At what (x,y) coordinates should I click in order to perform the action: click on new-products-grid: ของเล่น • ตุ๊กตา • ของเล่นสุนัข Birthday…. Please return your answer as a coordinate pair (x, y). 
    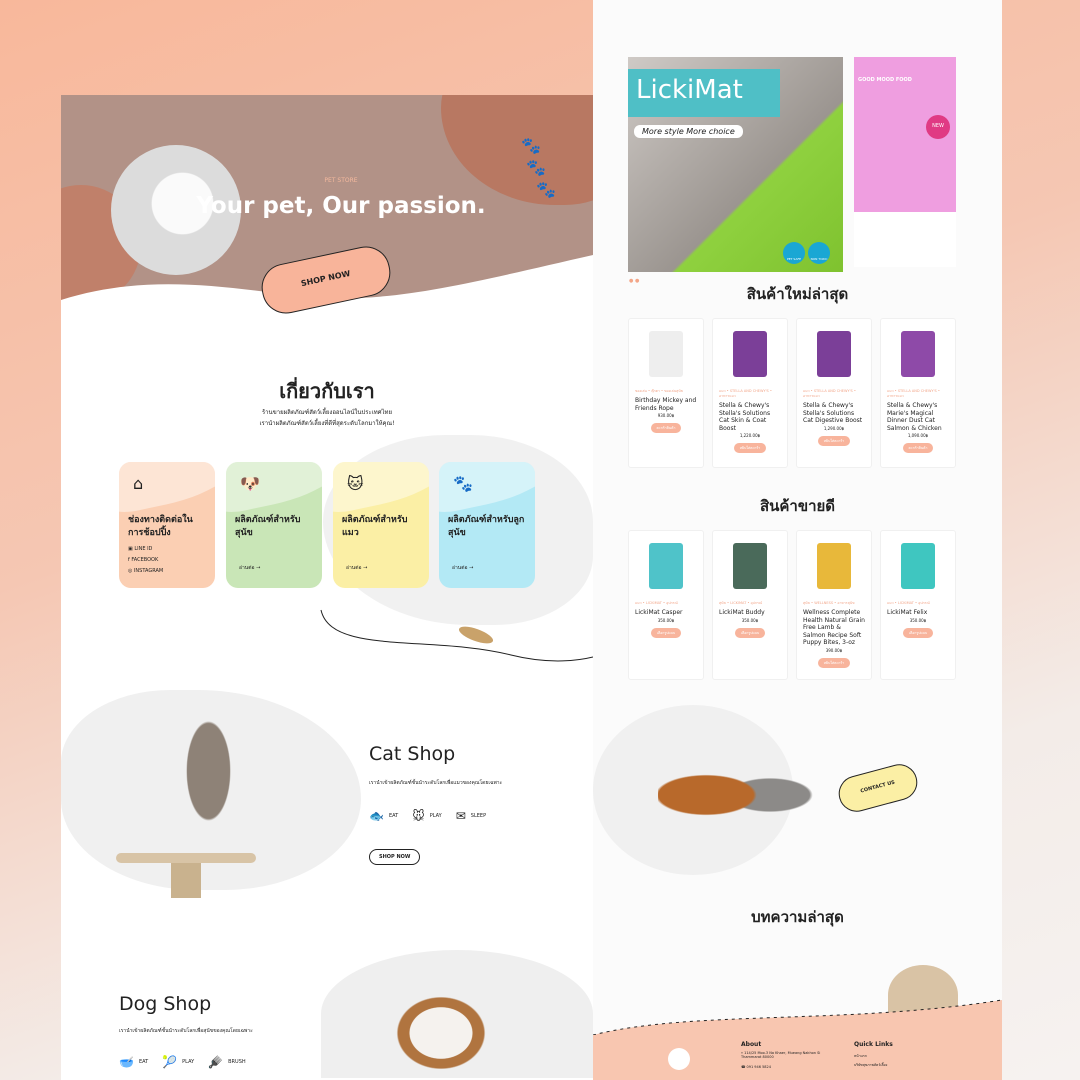
    Looking at the image, I should click on (792, 393).